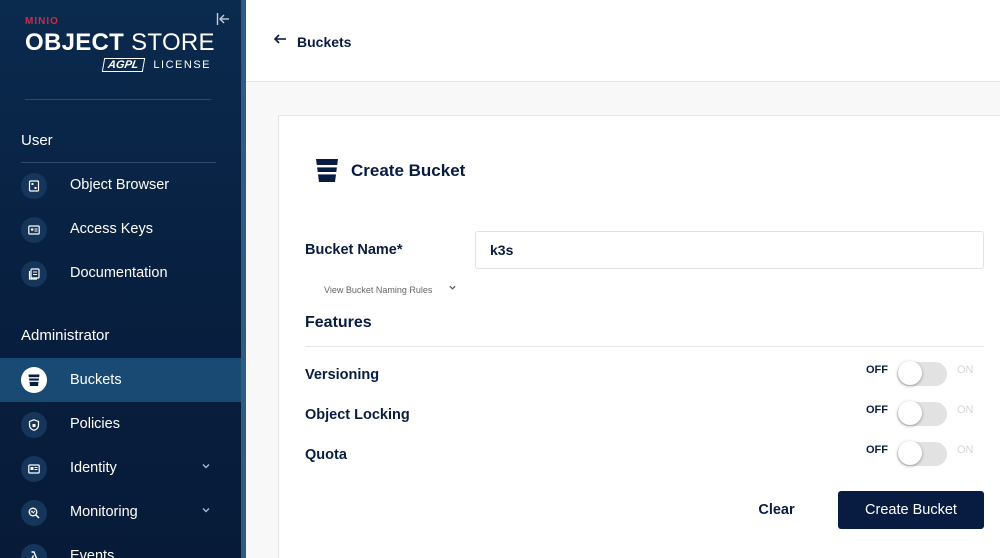 This screenshot has height=558, width=1000. Describe the element at coordinates (93, 468) in the screenshot. I see `sidebar-item-label: Identity` at that location.